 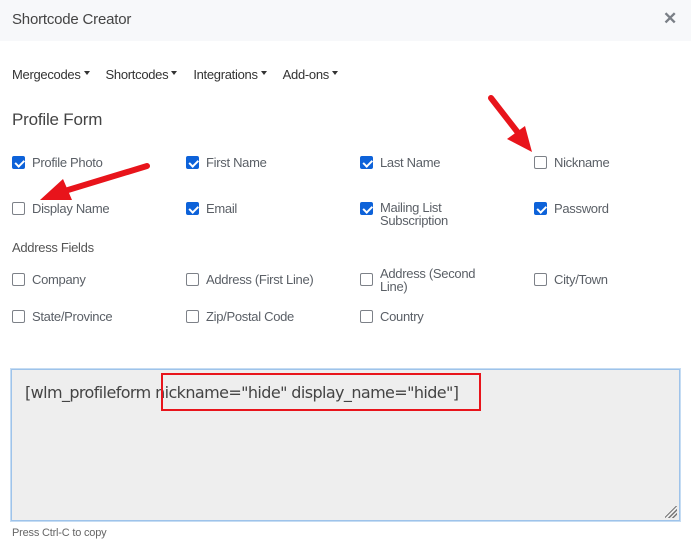 I want to click on arrow-to-nickname-icon, so click(x=510, y=123).